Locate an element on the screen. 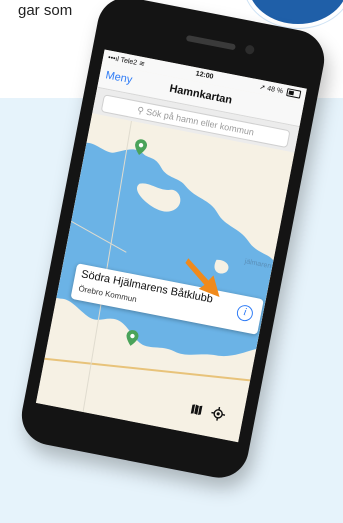  info-icon: i is located at coordinates (245, 313).